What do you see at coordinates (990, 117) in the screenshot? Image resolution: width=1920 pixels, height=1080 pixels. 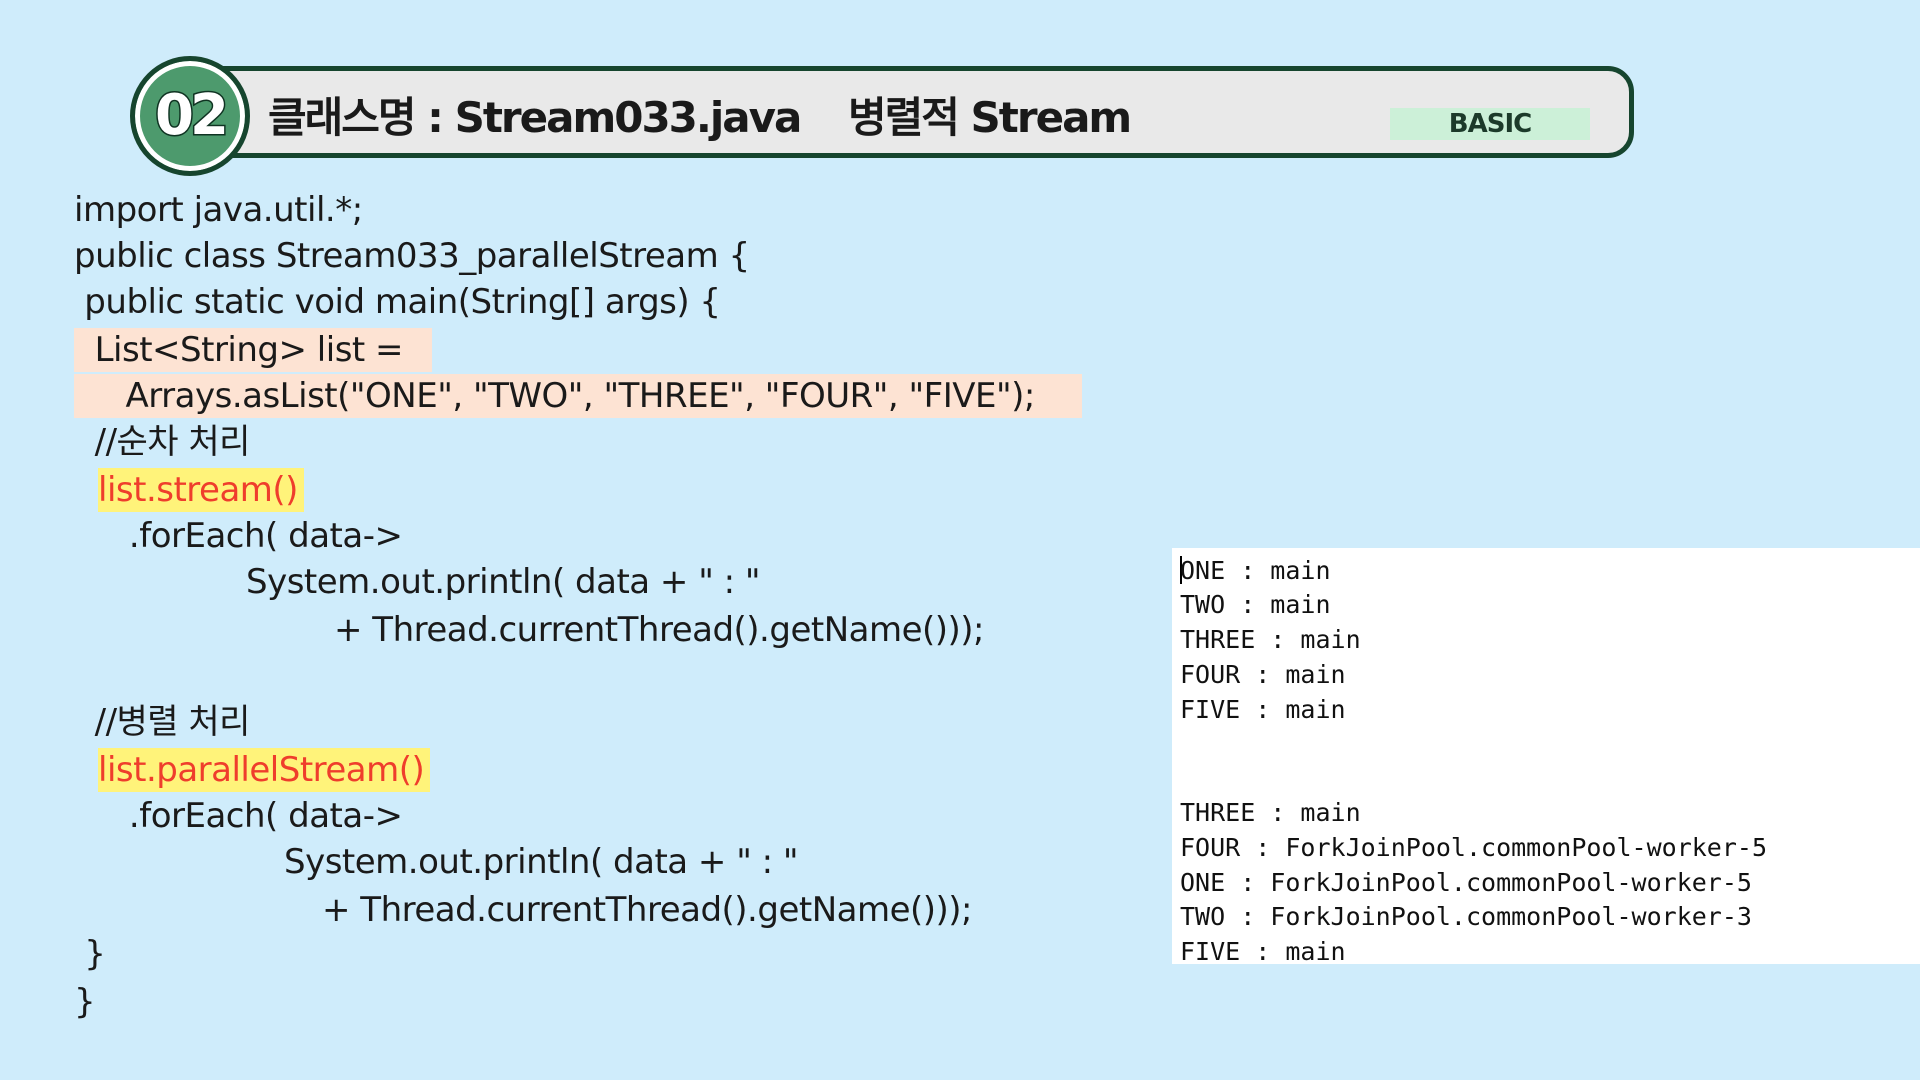 I see `topic-title: 병렬적 Stream` at bounding box center [990, 117].